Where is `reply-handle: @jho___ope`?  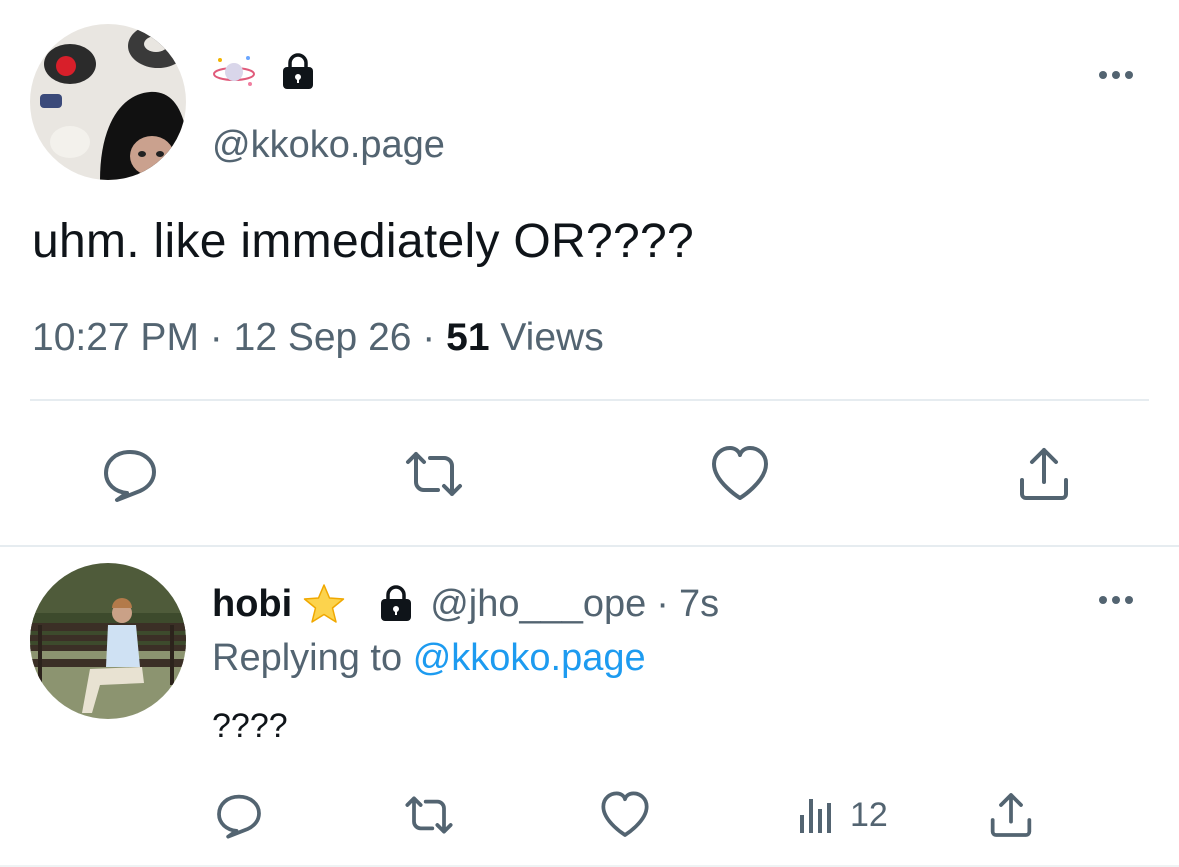
reply-handle: @jho___ope is located at coordinates (538, 604).